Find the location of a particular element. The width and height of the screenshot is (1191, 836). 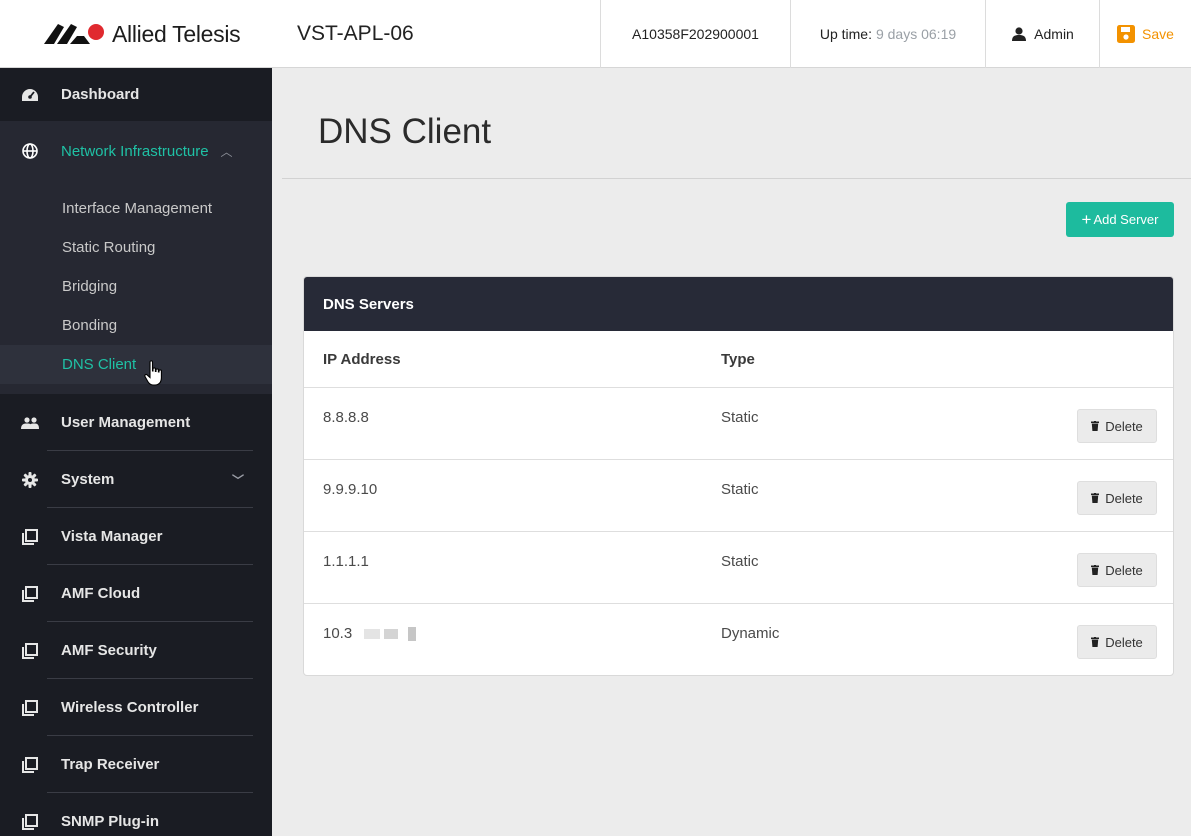

chevron-down-icon: ﹀ is located at coordinates (237, 480).